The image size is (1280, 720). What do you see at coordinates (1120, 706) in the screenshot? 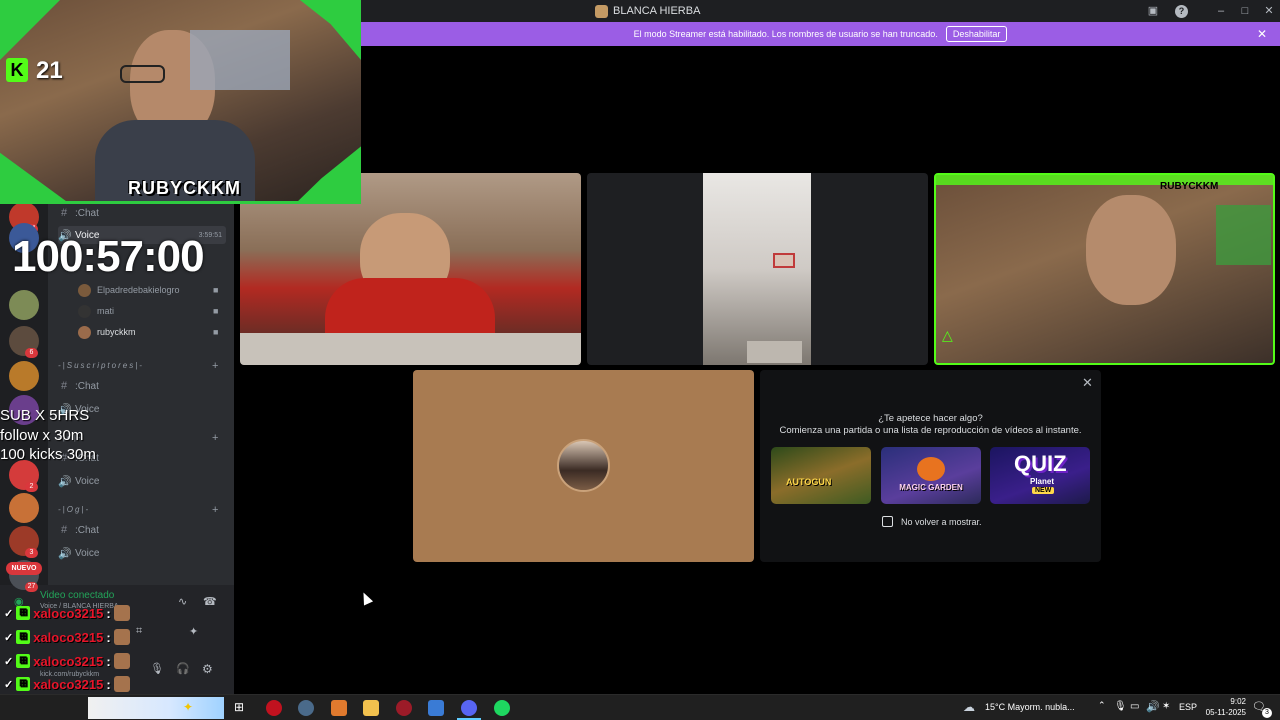
I see `microphone-tray-icon: 🎙` at bounding box center [1120, 706].